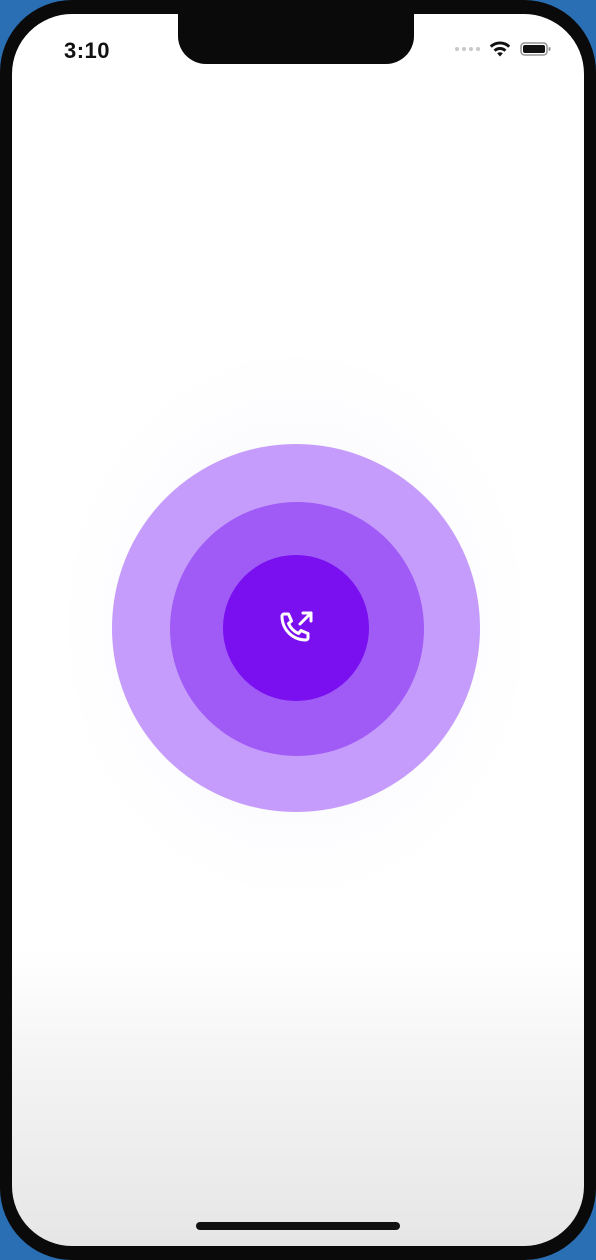 The image size is (596, 1260). I want to click on outgoing-call-icon, so click(296, 626).